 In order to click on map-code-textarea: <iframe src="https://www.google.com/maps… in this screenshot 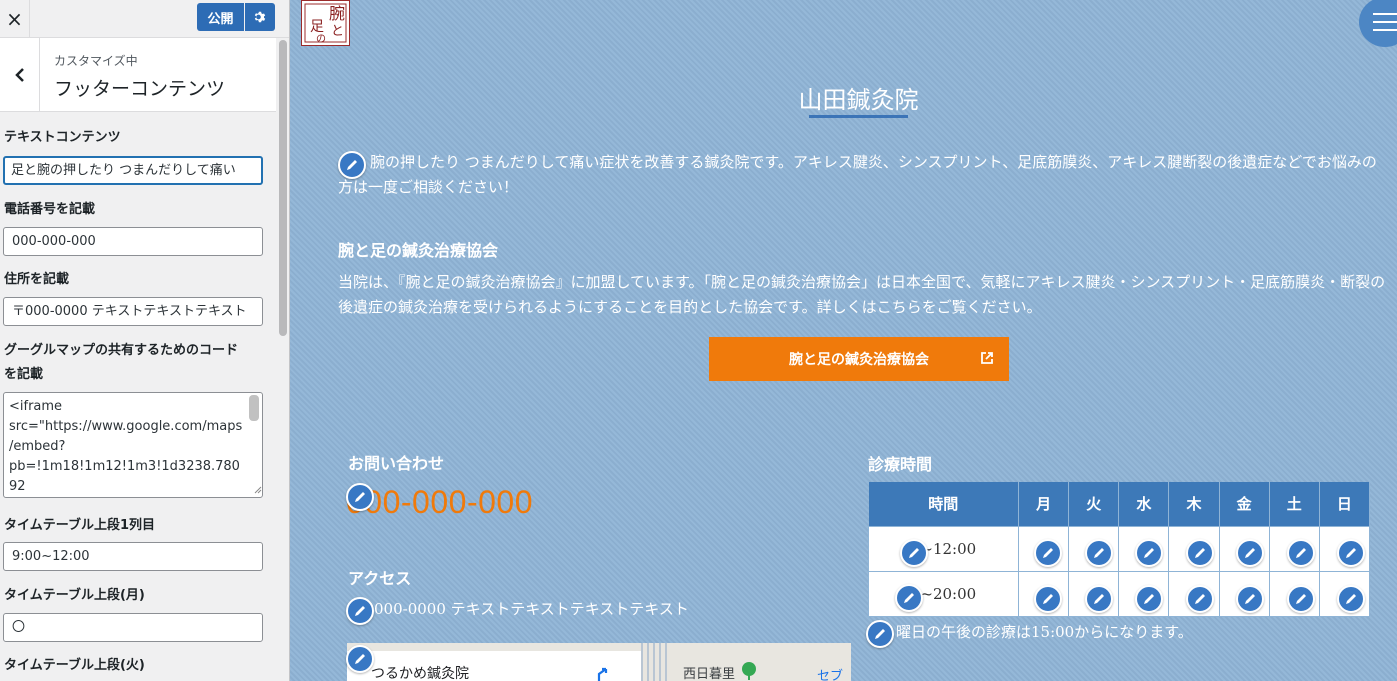, I will do `click(133, 445)`.